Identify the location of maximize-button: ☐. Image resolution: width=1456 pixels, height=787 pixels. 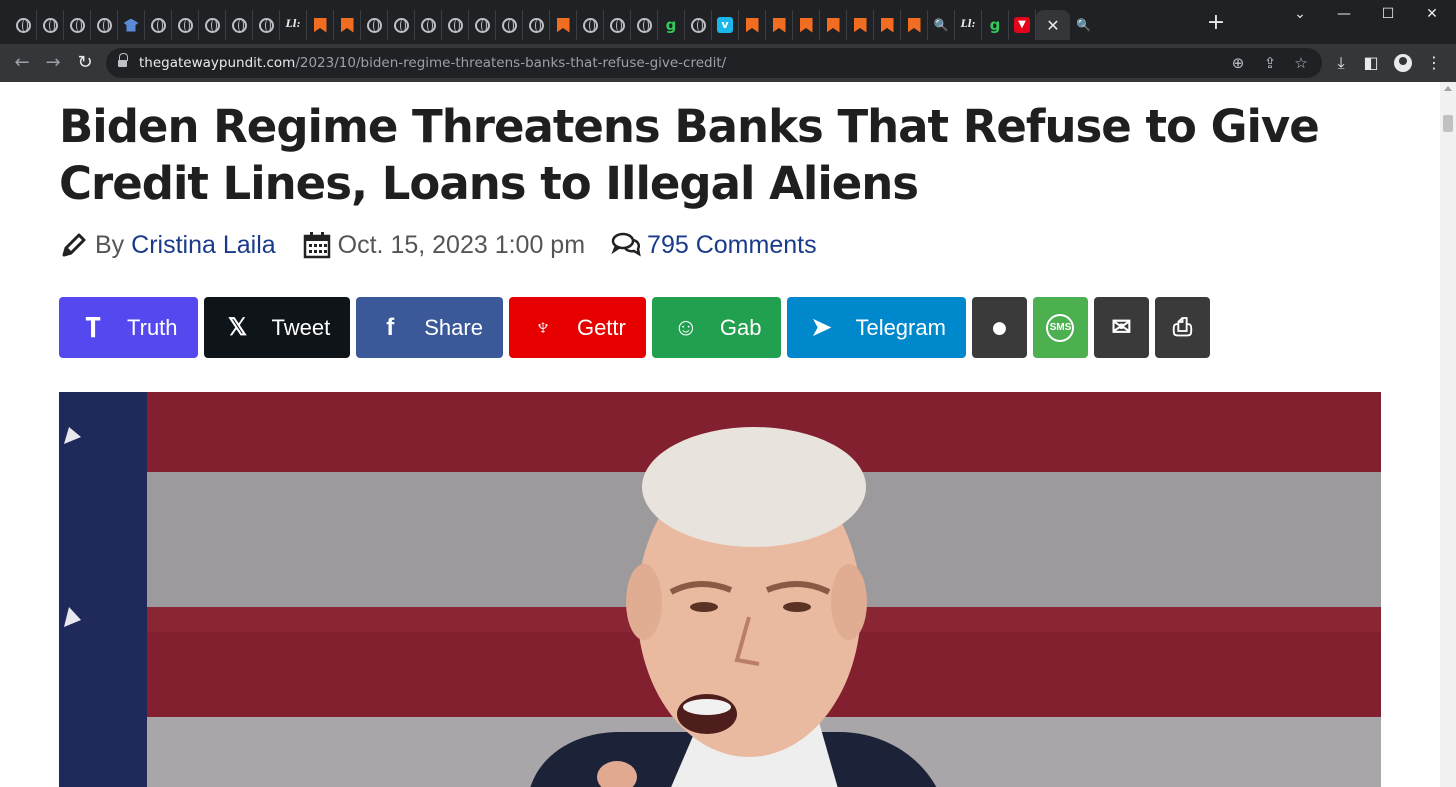
(1388, 17).